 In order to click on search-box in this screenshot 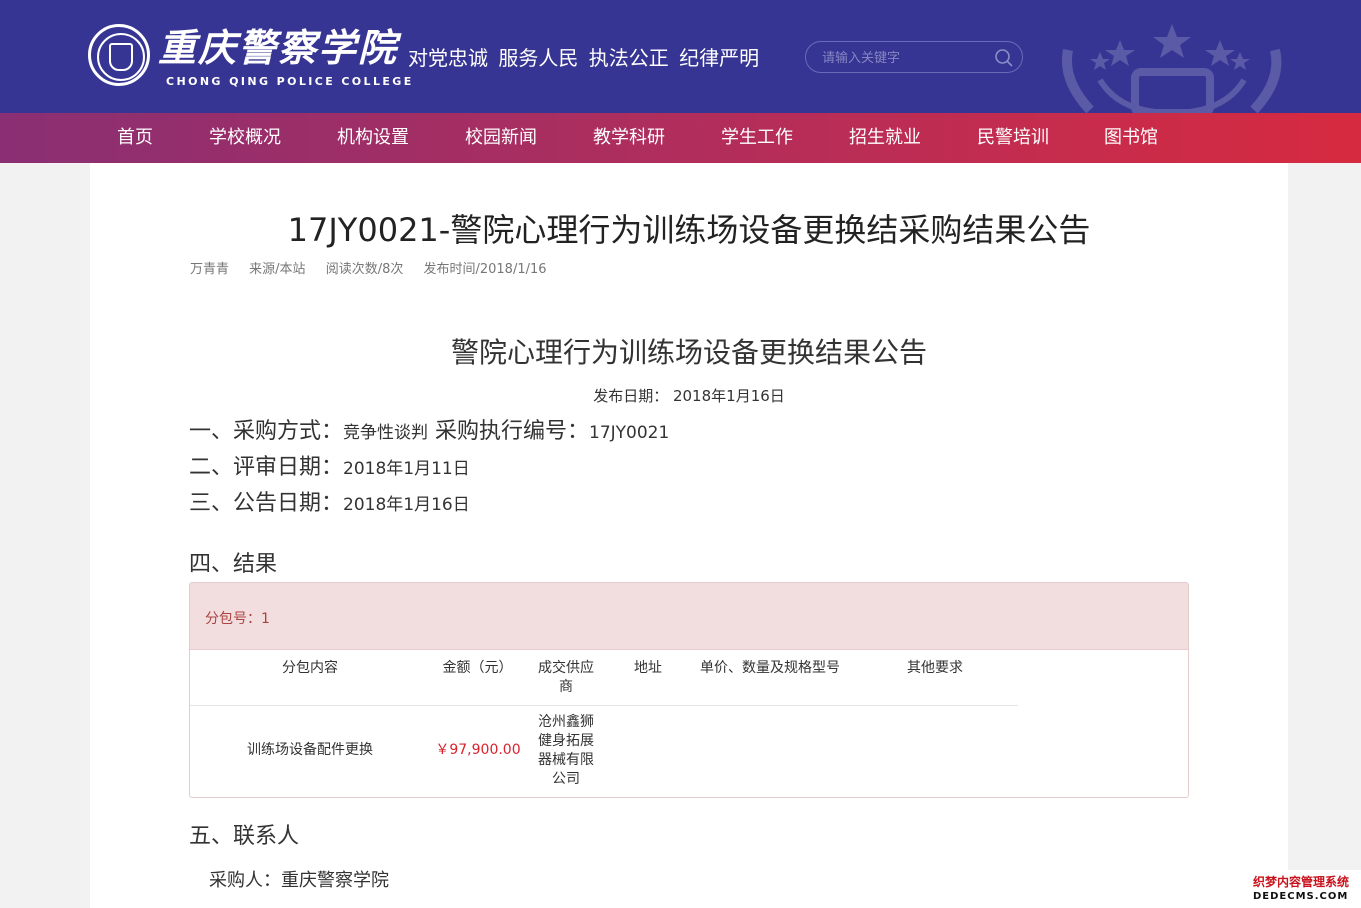, I will do `click(914, 57)`.